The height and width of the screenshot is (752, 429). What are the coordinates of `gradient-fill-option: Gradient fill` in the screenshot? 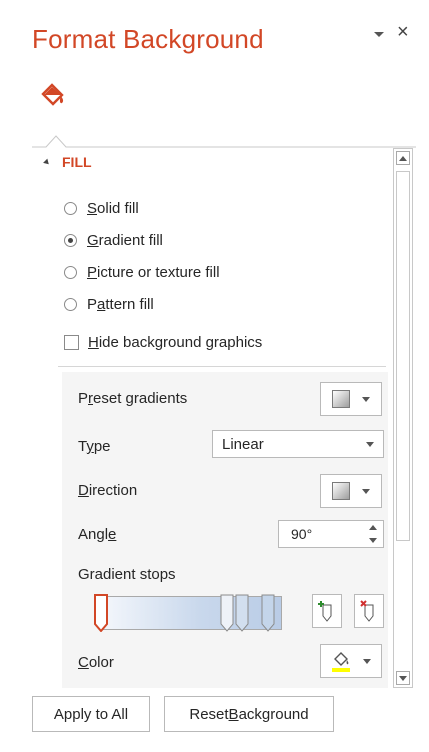 It's located at (113, 240).